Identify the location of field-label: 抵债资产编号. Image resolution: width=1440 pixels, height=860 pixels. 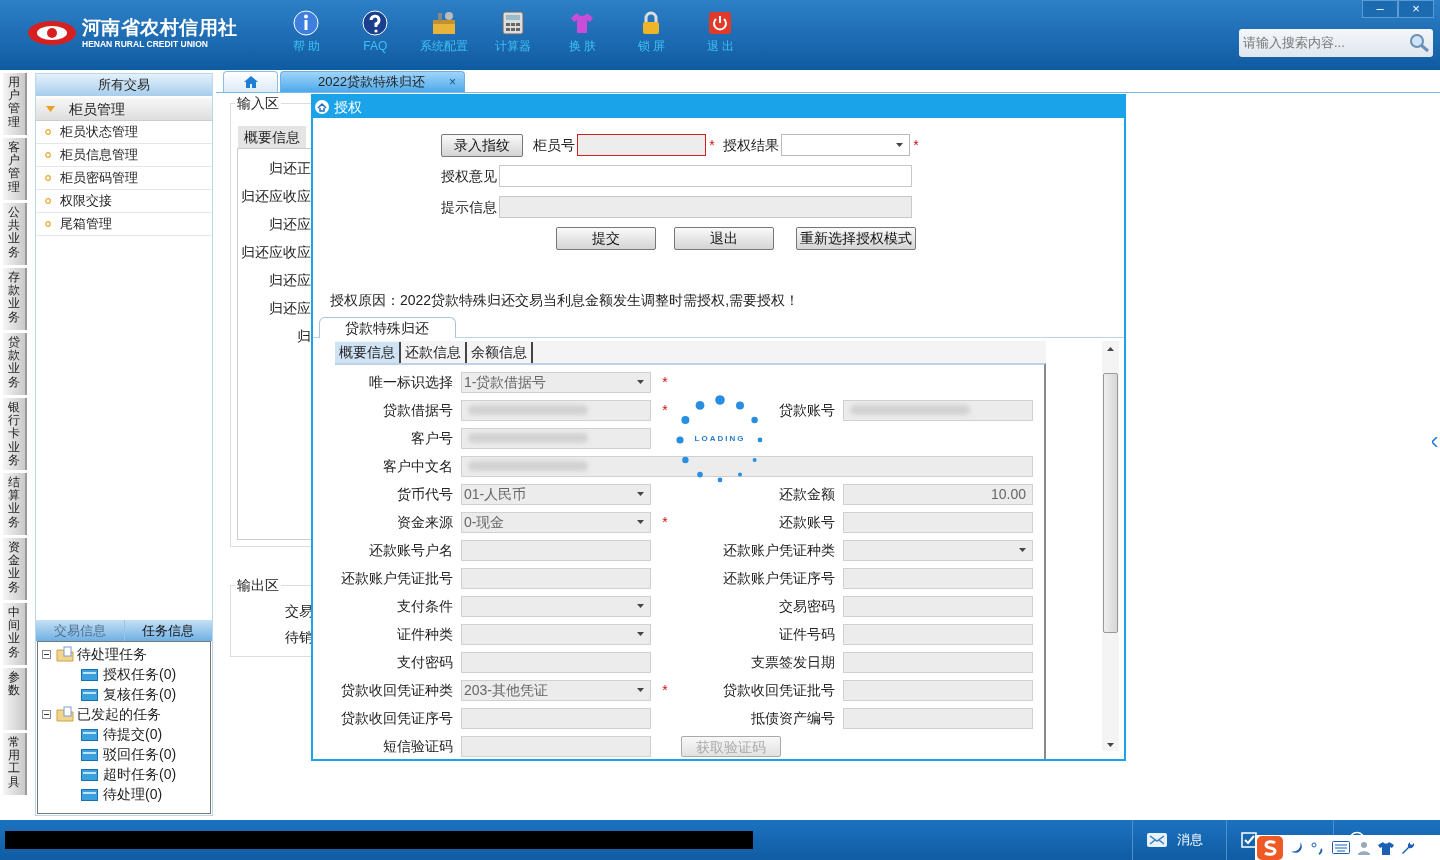
(792, 718).